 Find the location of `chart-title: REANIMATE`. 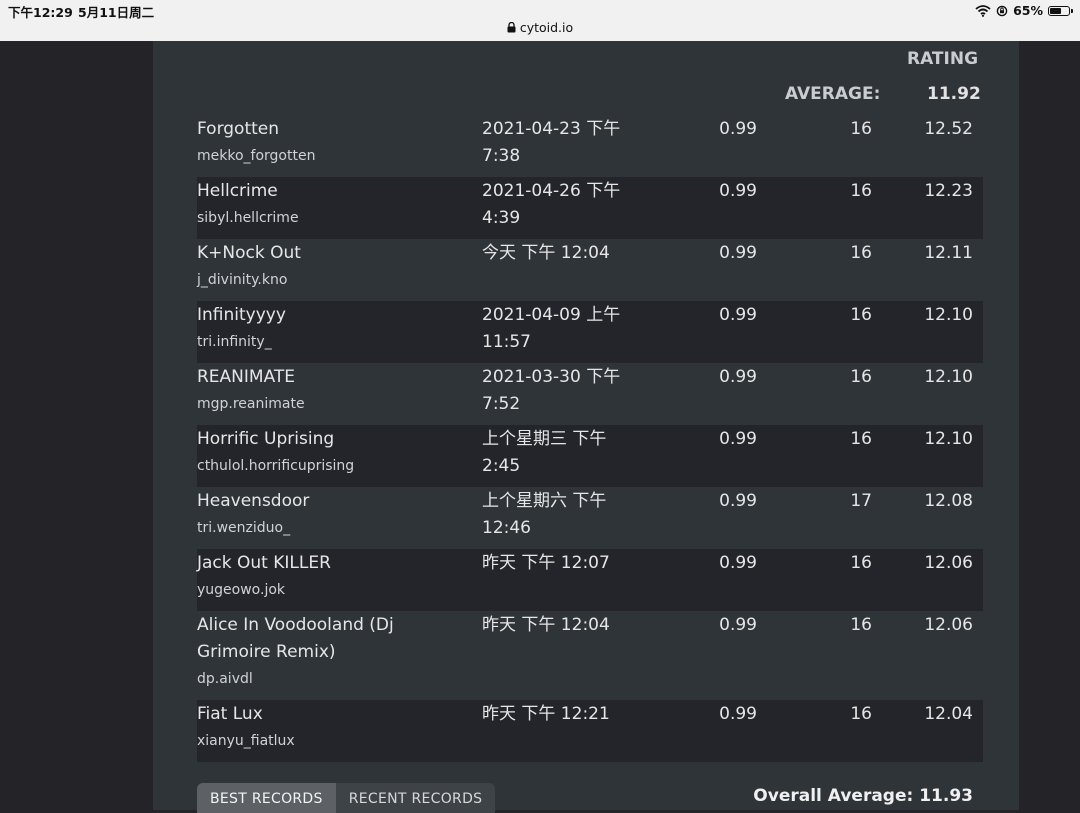

chart-title: REANIMATE is located at coordinates (332, 377).